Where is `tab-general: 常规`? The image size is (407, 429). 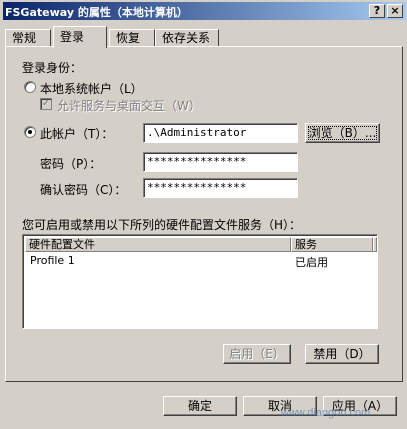
tab-general: 常规 is located at coordinates (28, 38).